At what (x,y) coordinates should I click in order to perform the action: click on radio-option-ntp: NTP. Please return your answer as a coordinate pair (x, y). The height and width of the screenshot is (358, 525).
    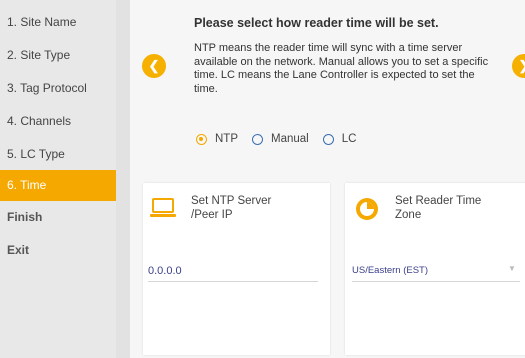
    Looking at the image, I should click on (217, 139).